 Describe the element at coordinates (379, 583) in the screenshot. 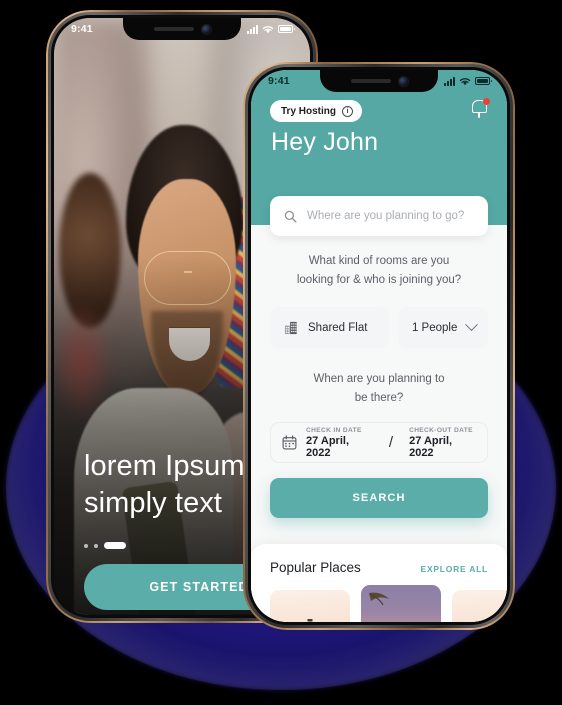

I see `popular-places-sheet: Popular Places EXPLORE ALL` at that location.